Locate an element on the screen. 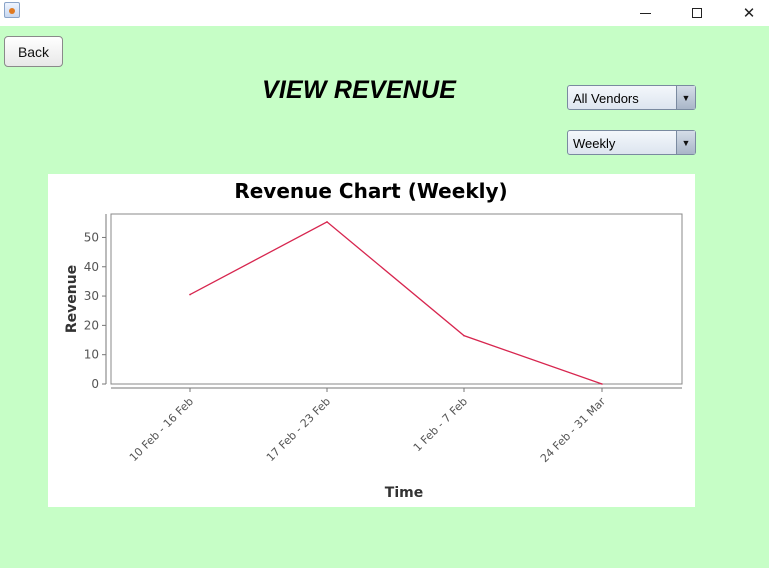 The image size is (769, 568). close-button: ✕ is located at coordinates (747, 13).